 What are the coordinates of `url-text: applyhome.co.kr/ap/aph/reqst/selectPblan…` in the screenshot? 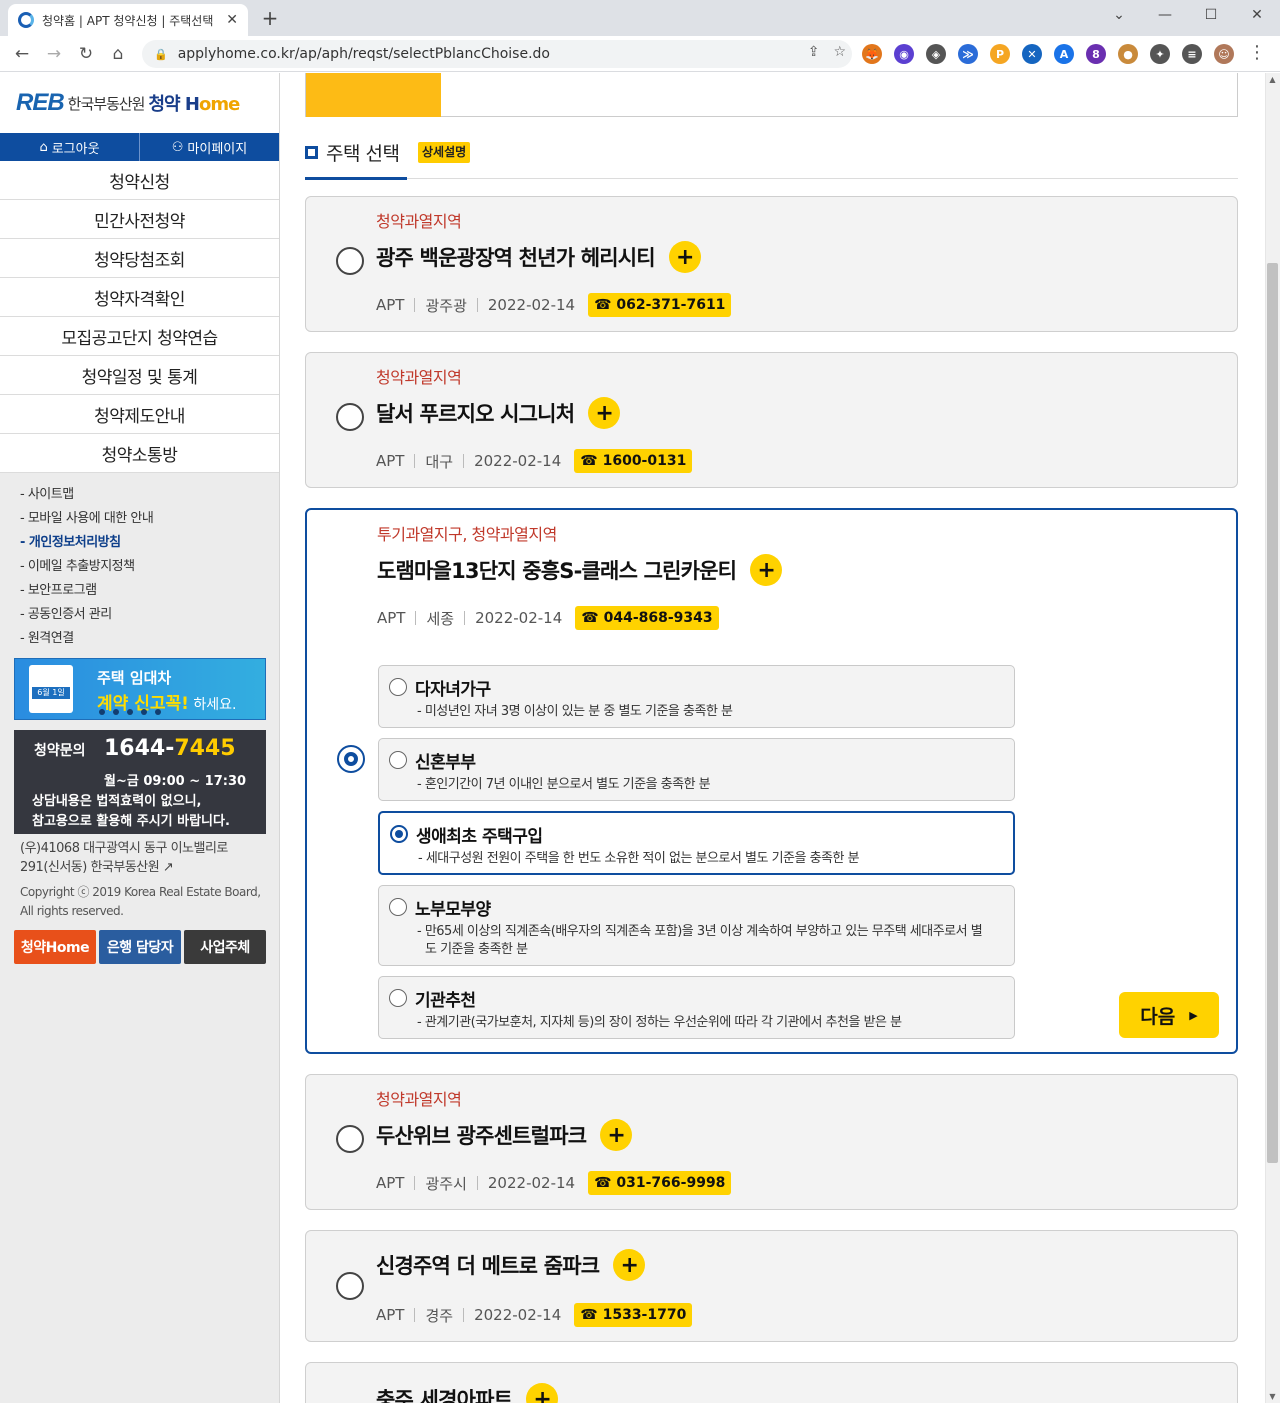 It's located at (364, 54).